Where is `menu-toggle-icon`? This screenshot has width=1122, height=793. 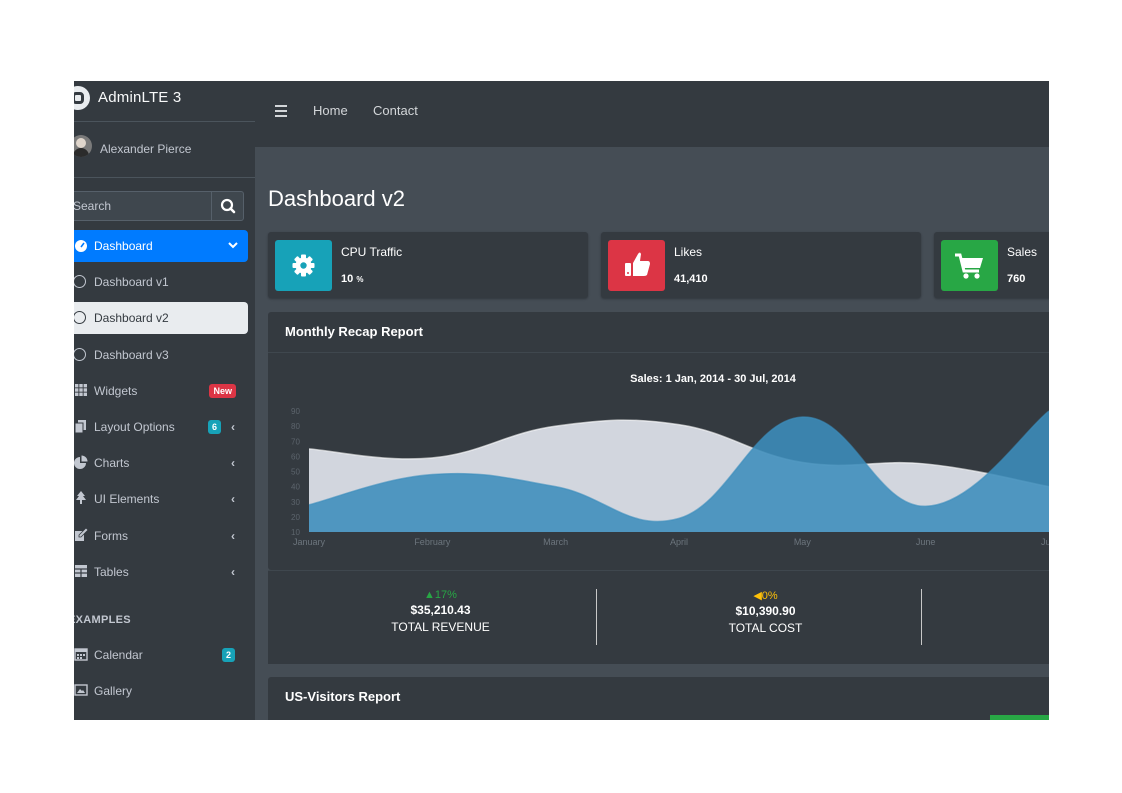 menu-toggle-icon is located at coordinates (281, 111).